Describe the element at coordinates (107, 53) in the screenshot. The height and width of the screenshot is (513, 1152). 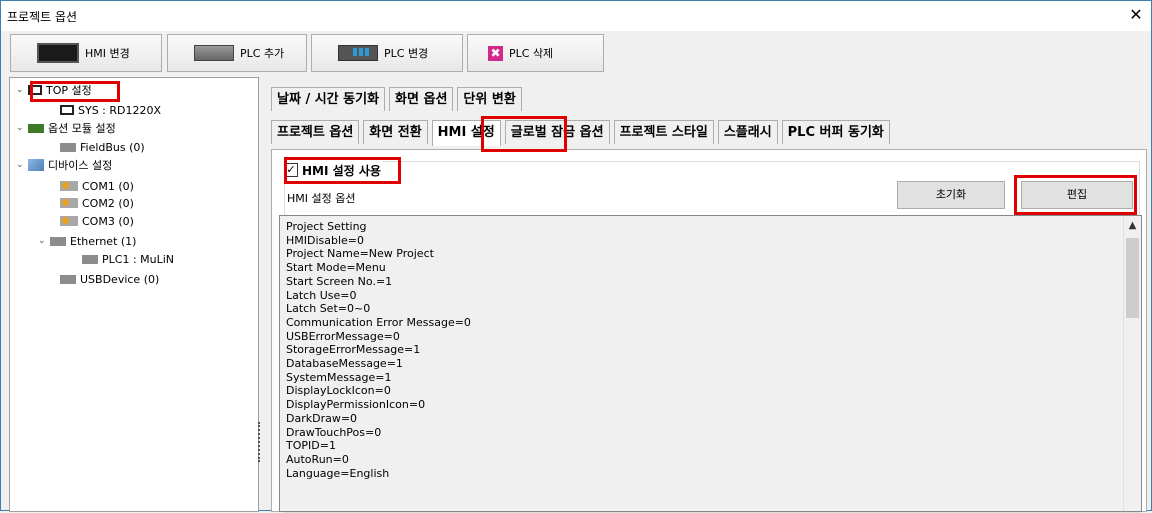
I see `hmi-change-label: HMI 변경` at that location.